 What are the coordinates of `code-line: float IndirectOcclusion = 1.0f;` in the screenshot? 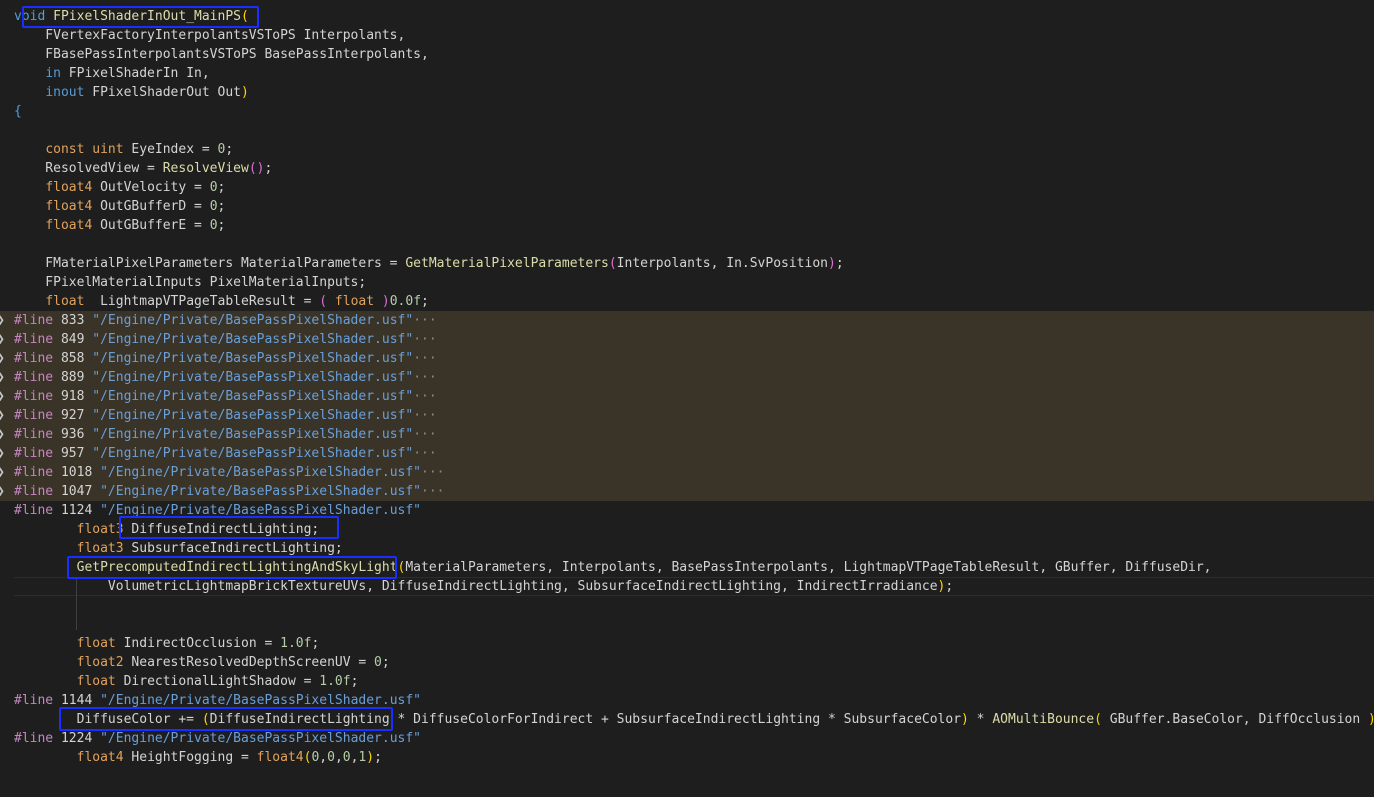 It's located at (687, 643).